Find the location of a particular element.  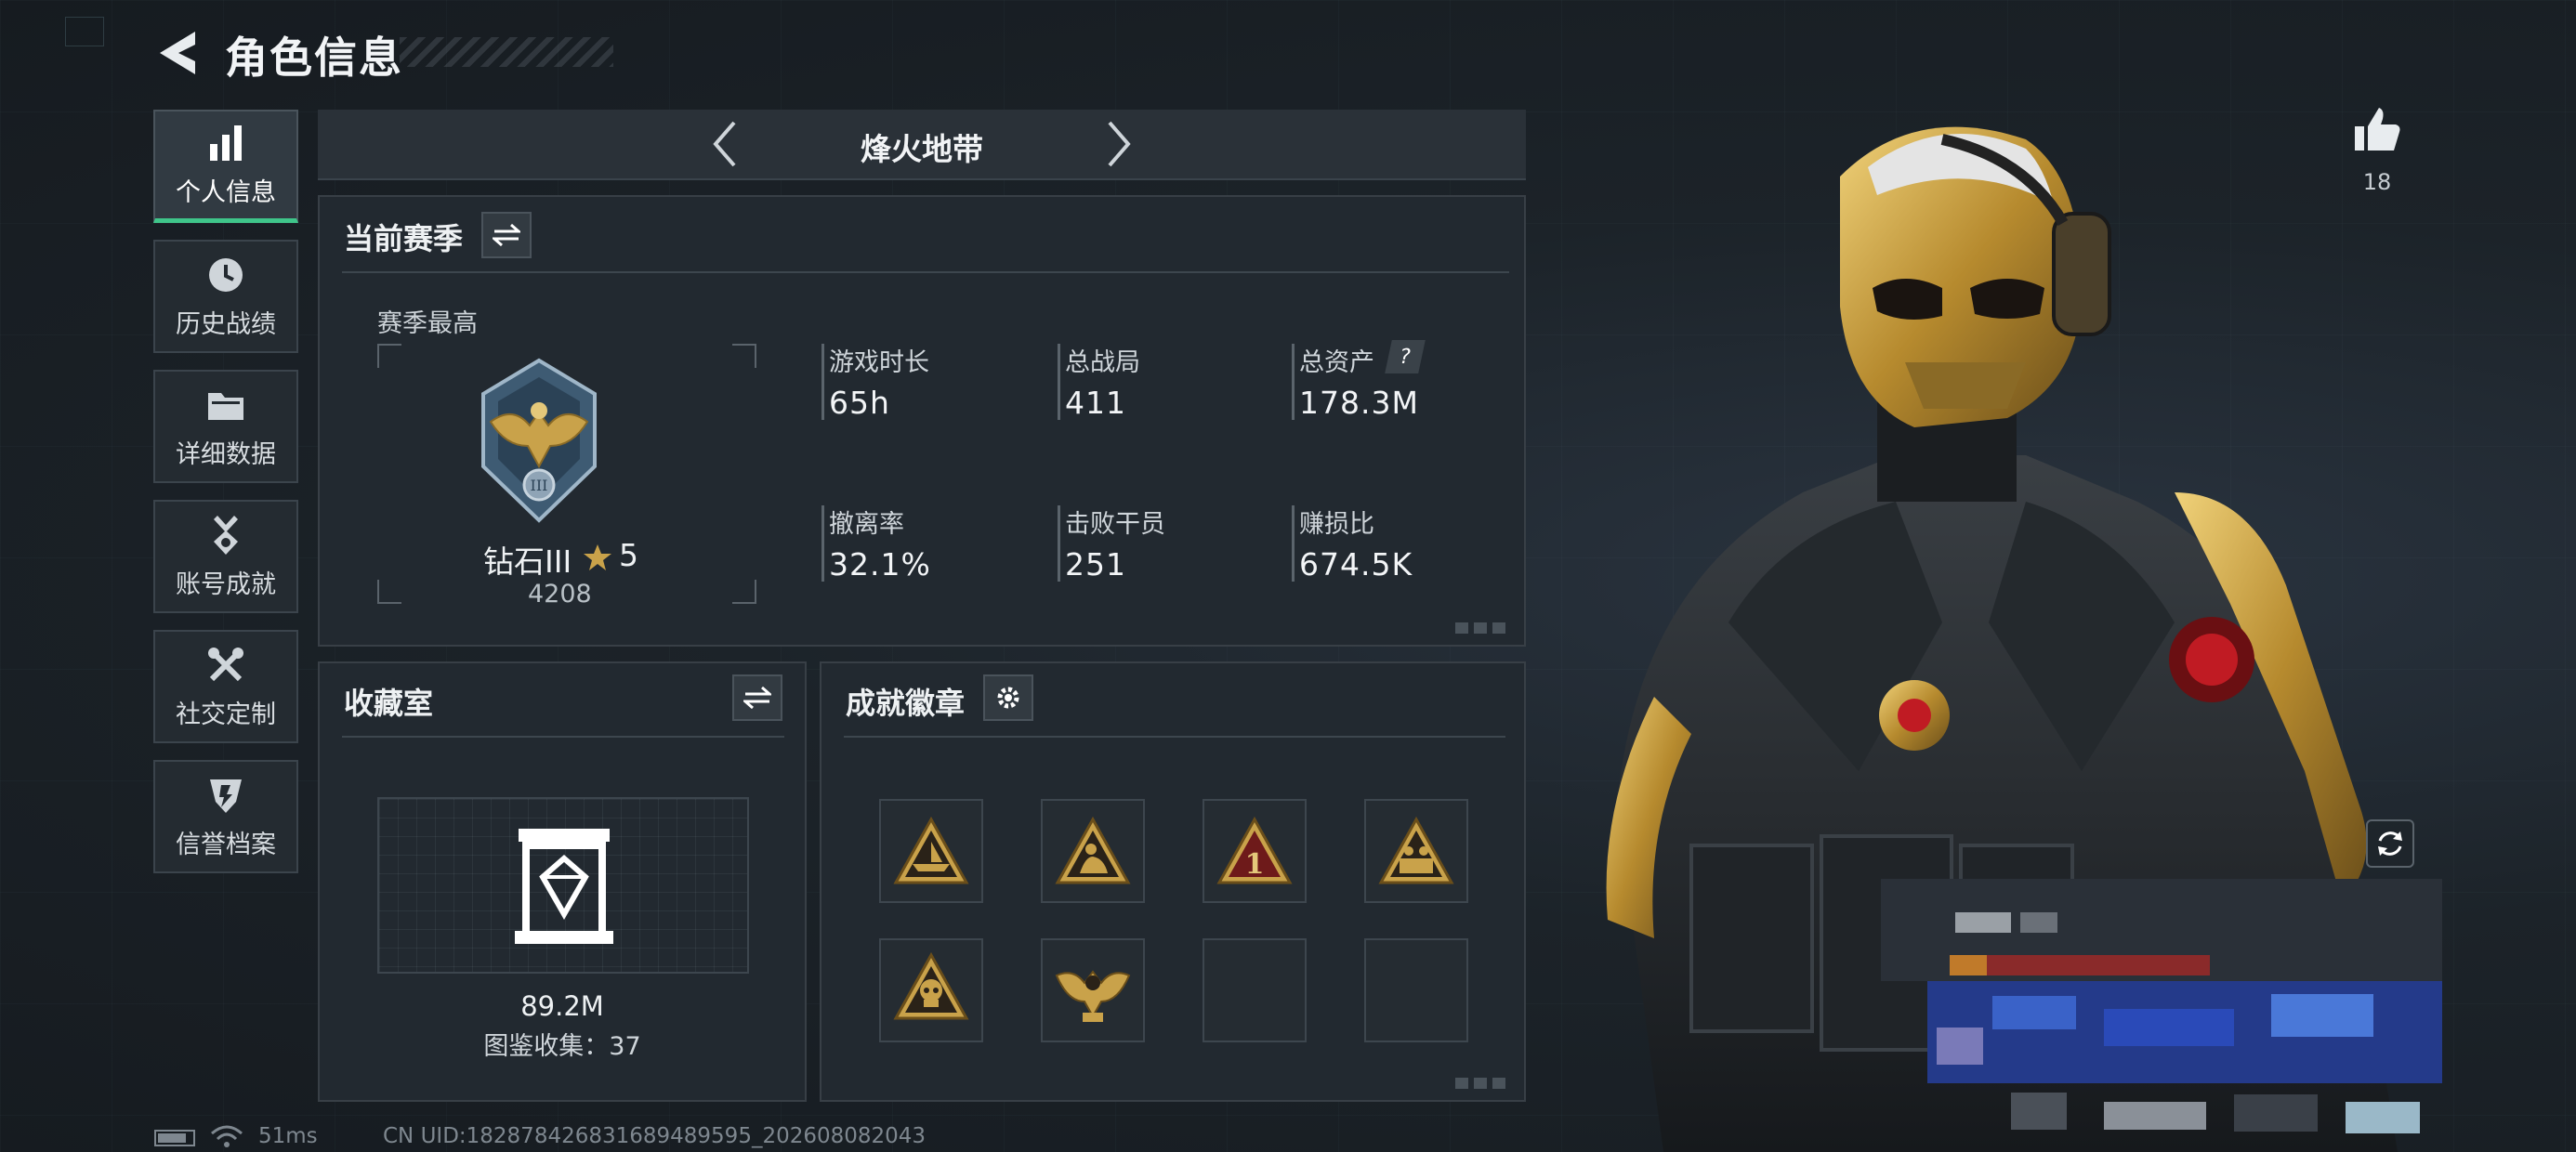

rank-emblem-icon: III is located at coordinates (539, 440).